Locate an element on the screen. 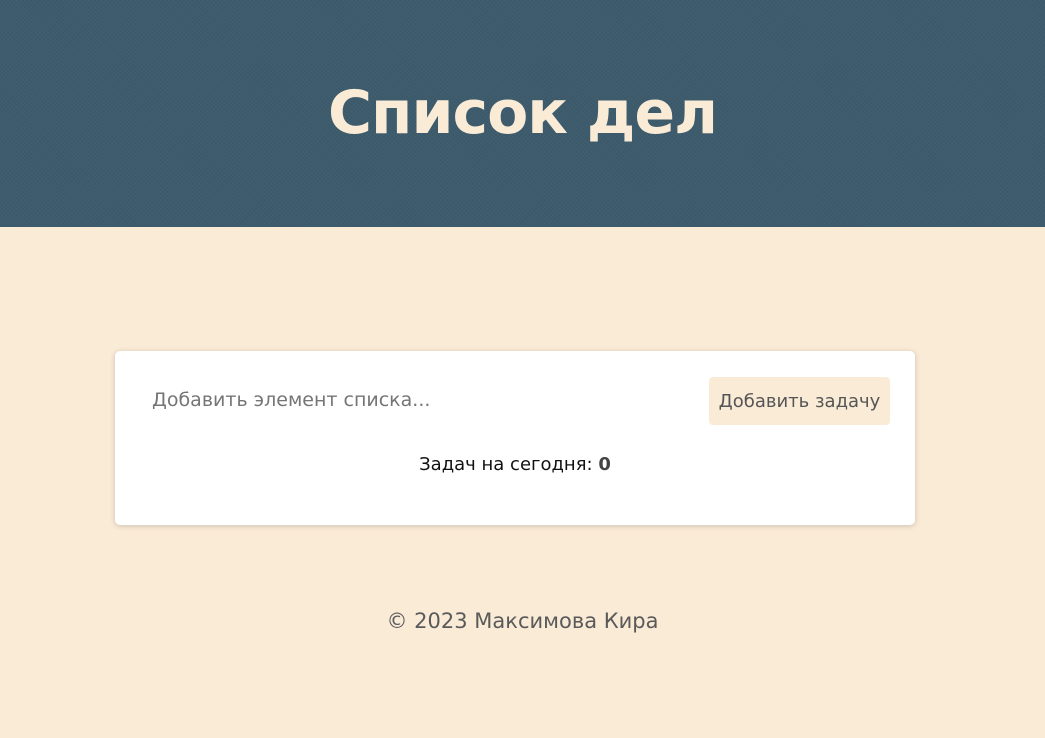  task-input is located at coordinates (415, 400).